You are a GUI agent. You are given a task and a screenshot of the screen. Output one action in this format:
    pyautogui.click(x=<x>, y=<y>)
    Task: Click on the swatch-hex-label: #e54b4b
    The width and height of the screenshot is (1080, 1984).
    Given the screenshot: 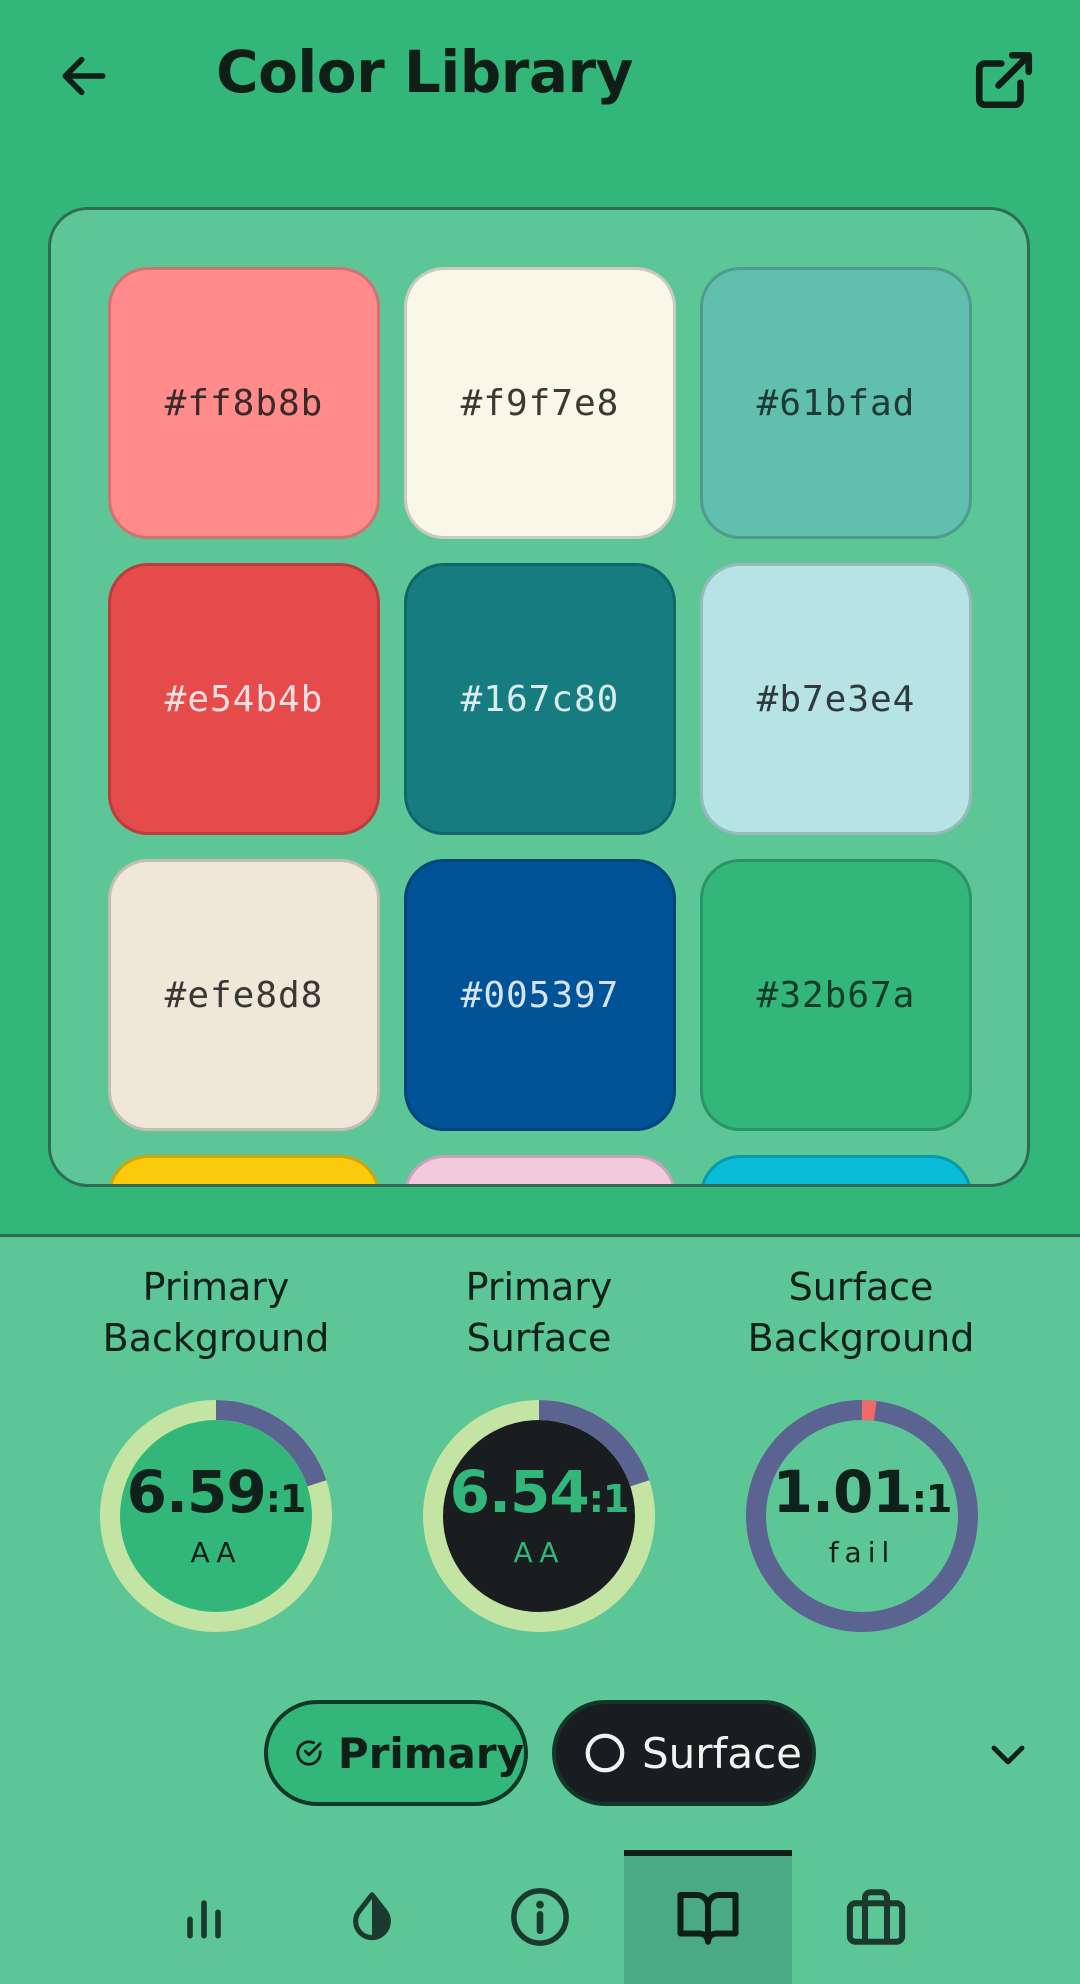 What is the action you would take?
    pyautogui.click(x=244, y=699)
    